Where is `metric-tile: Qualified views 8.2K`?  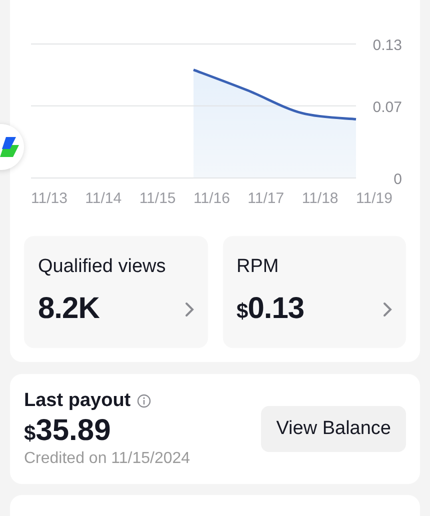 metric-tile: Qualified views 8.2K is located at coordinates (116, 292).